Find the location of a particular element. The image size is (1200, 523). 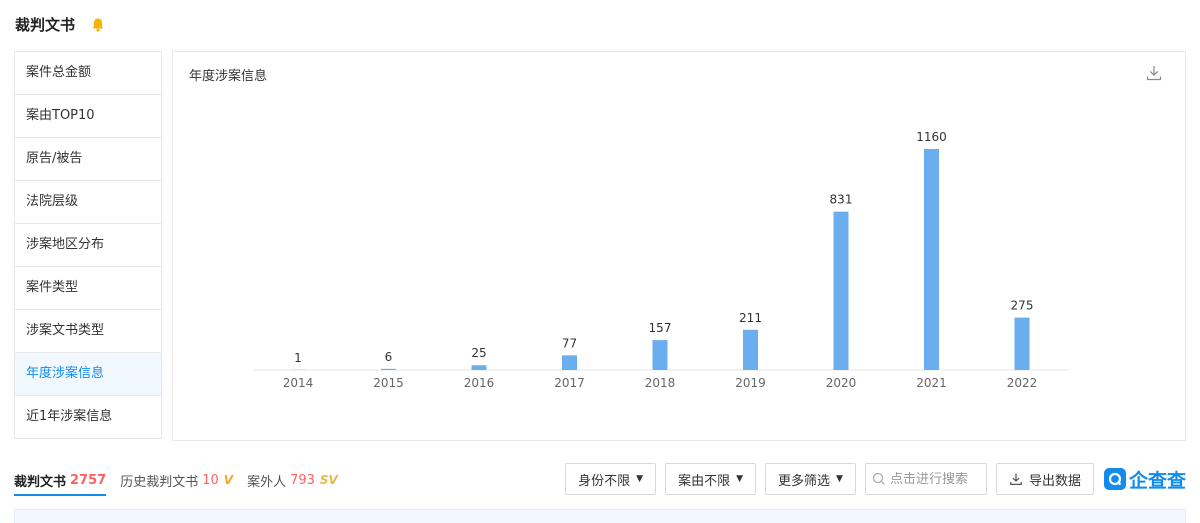

section-header: 裁判文书 is located at coordinates (61, 24).